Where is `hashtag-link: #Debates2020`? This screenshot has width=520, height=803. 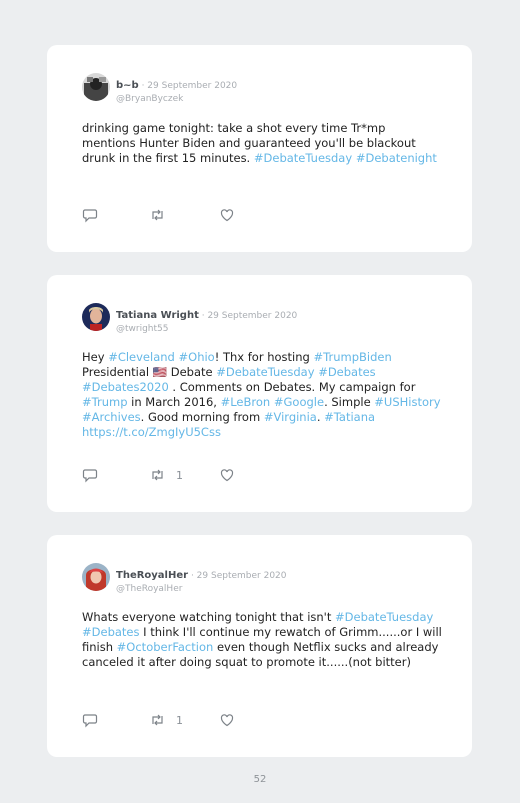 hashtag-link: #Debates2020 is located at coordinates (125, 387).